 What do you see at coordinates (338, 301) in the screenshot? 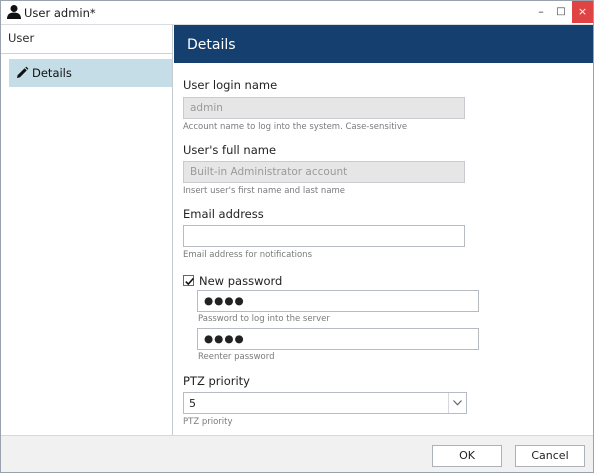
I see `password-field: ●●●●` at bounding box center [338, 301].